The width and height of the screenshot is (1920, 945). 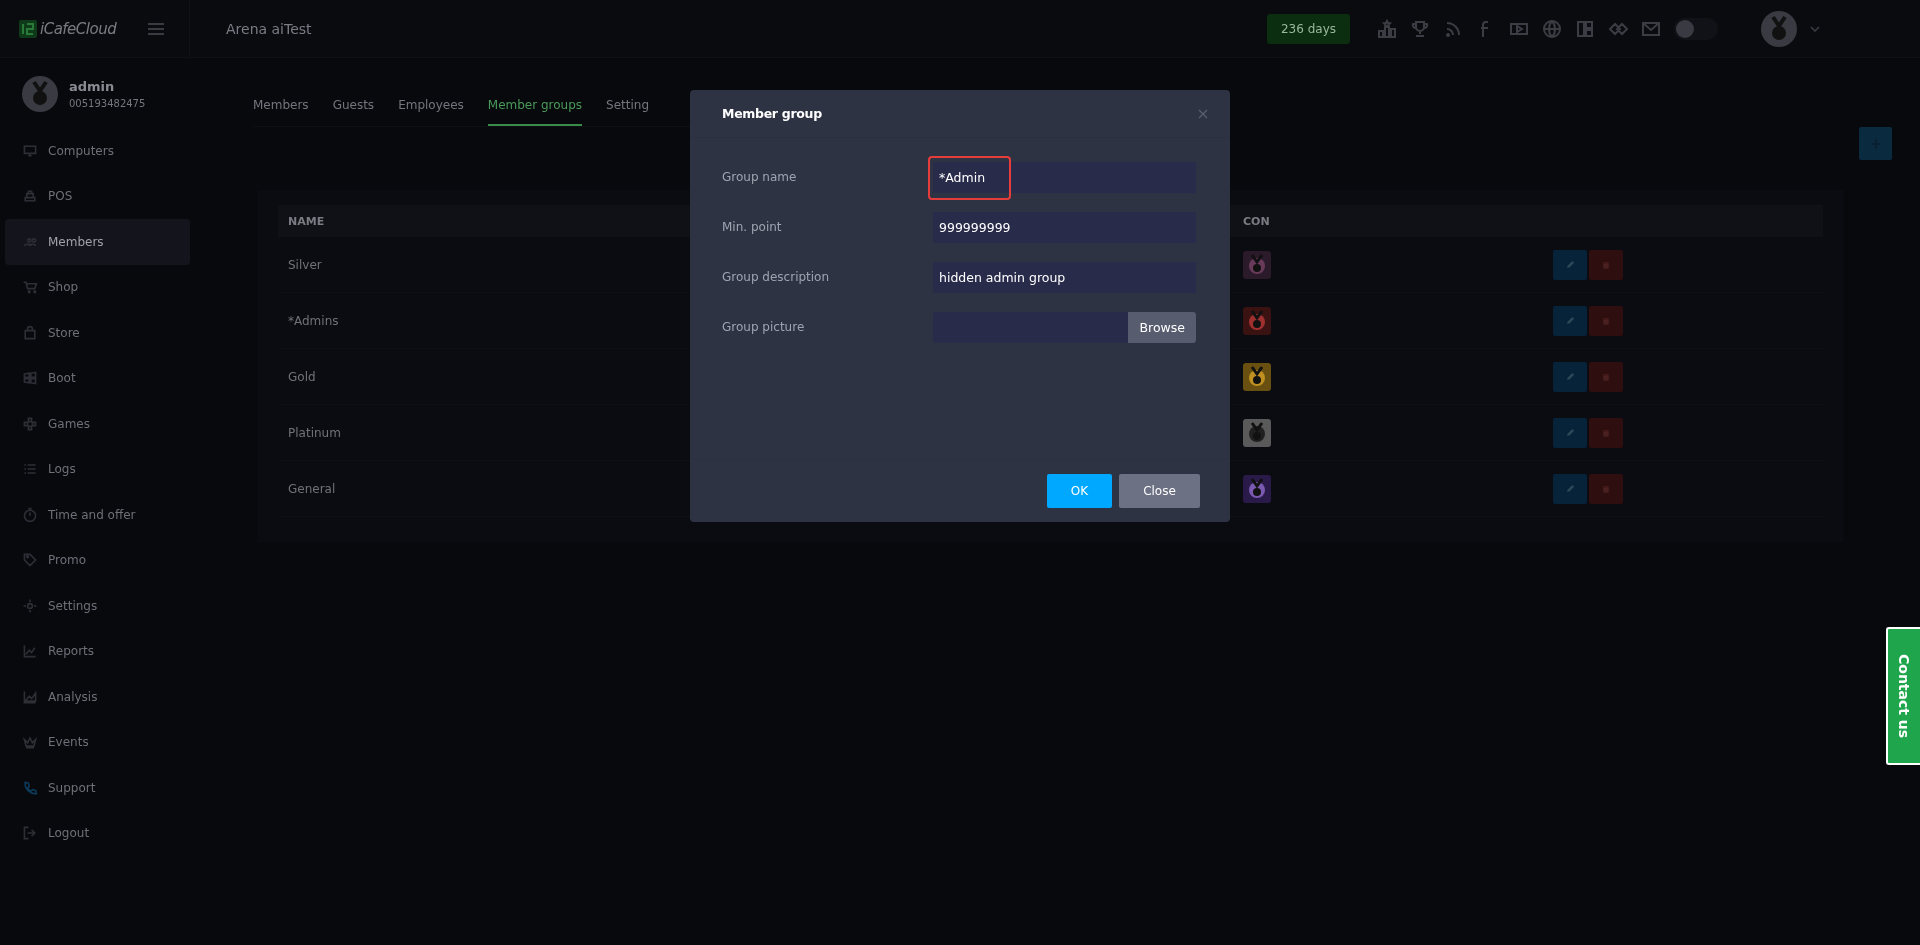 I want to click on caret-icon, so click(x=1815, y=28).